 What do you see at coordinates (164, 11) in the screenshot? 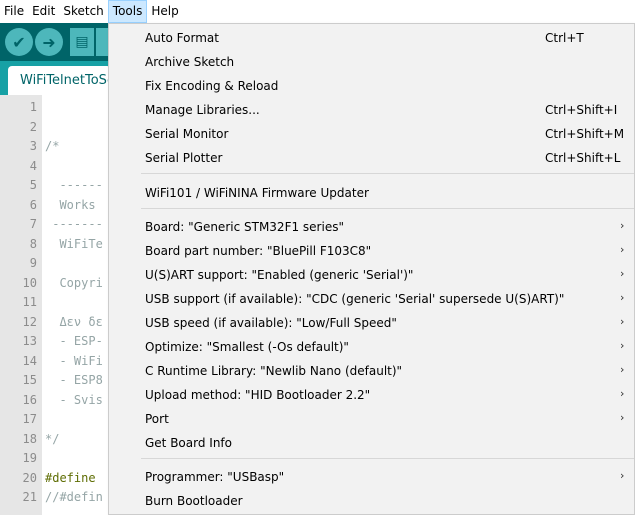
I see `menu-help: Help` at bounding box center [164, 11].